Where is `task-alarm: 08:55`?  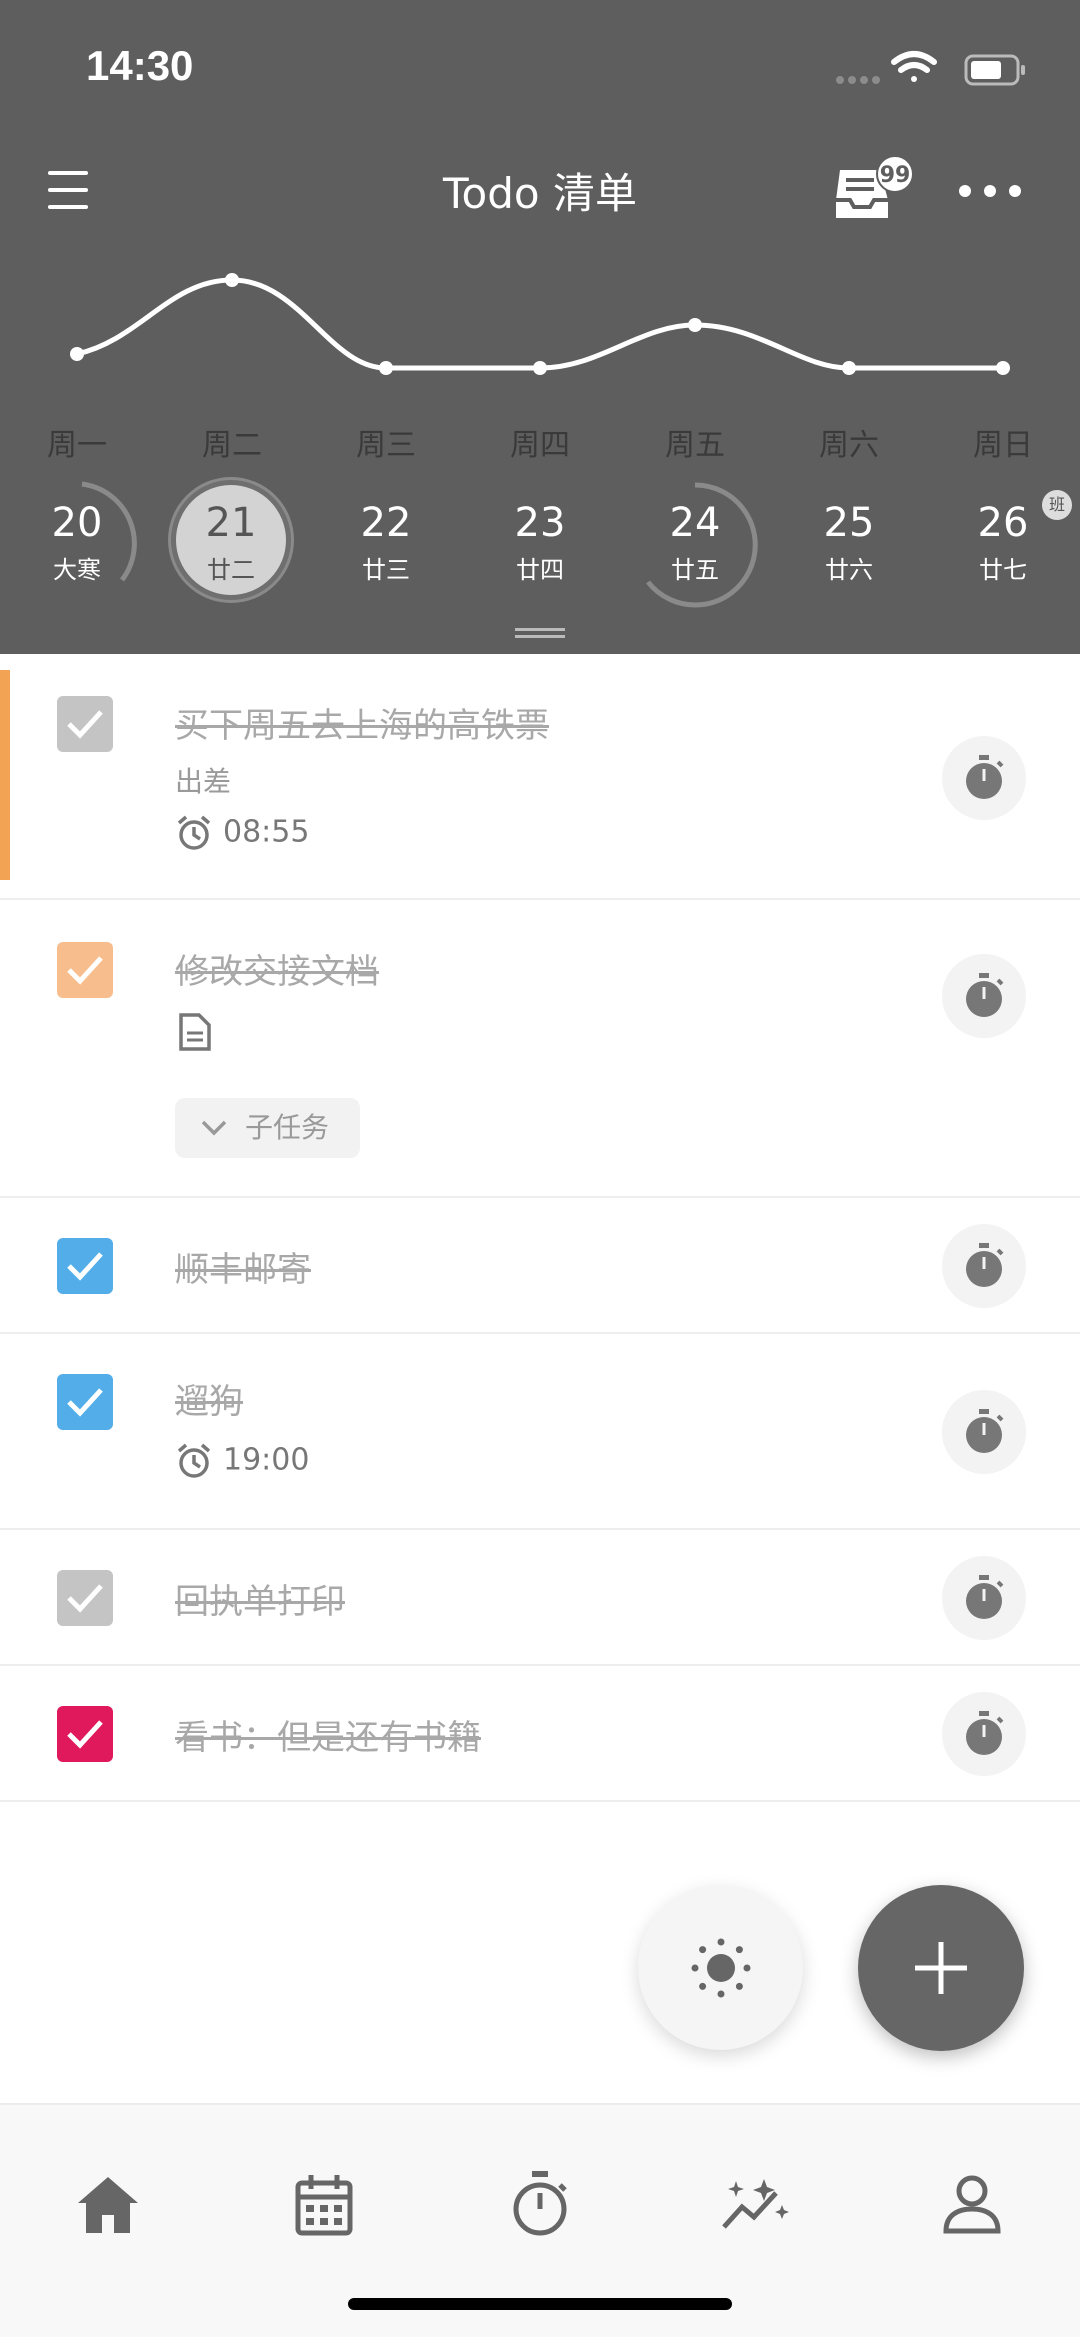
task-alarm: 08:55 is located at coordinates (242, 833).